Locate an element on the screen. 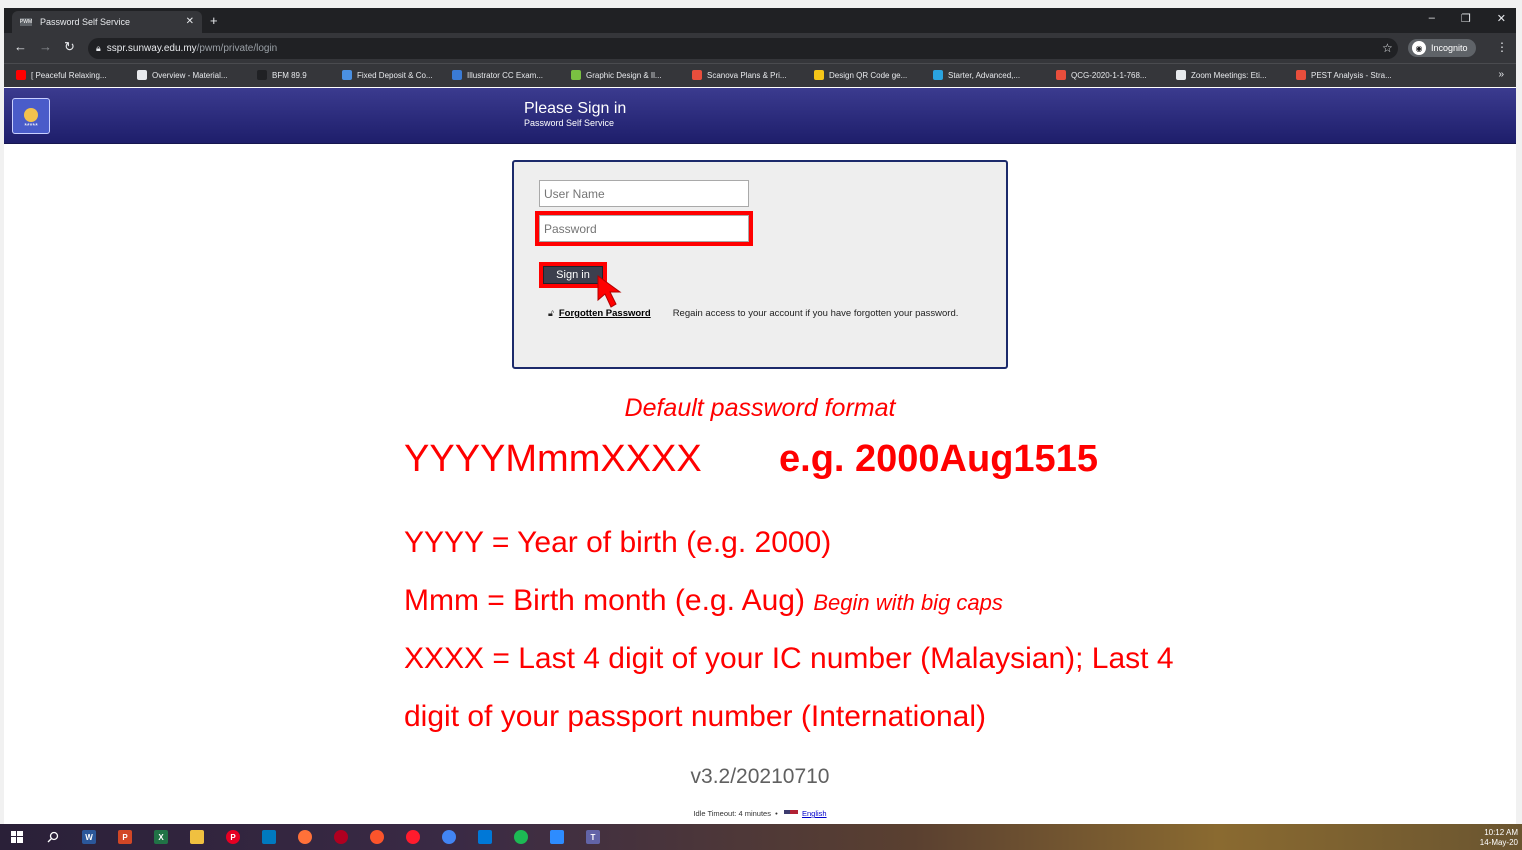  pinterest-icon: P is located at coordinates (233, 837).